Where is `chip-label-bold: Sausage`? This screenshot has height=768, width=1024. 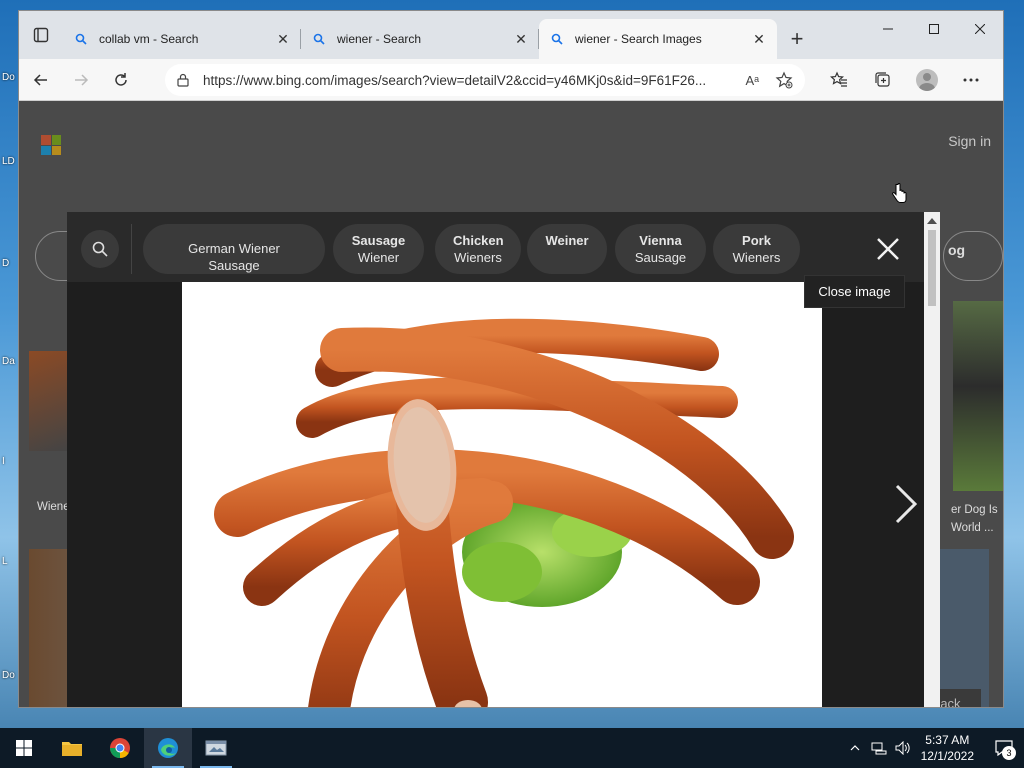 chip-label-bold: Sausage is located at coordinates (378, 240).